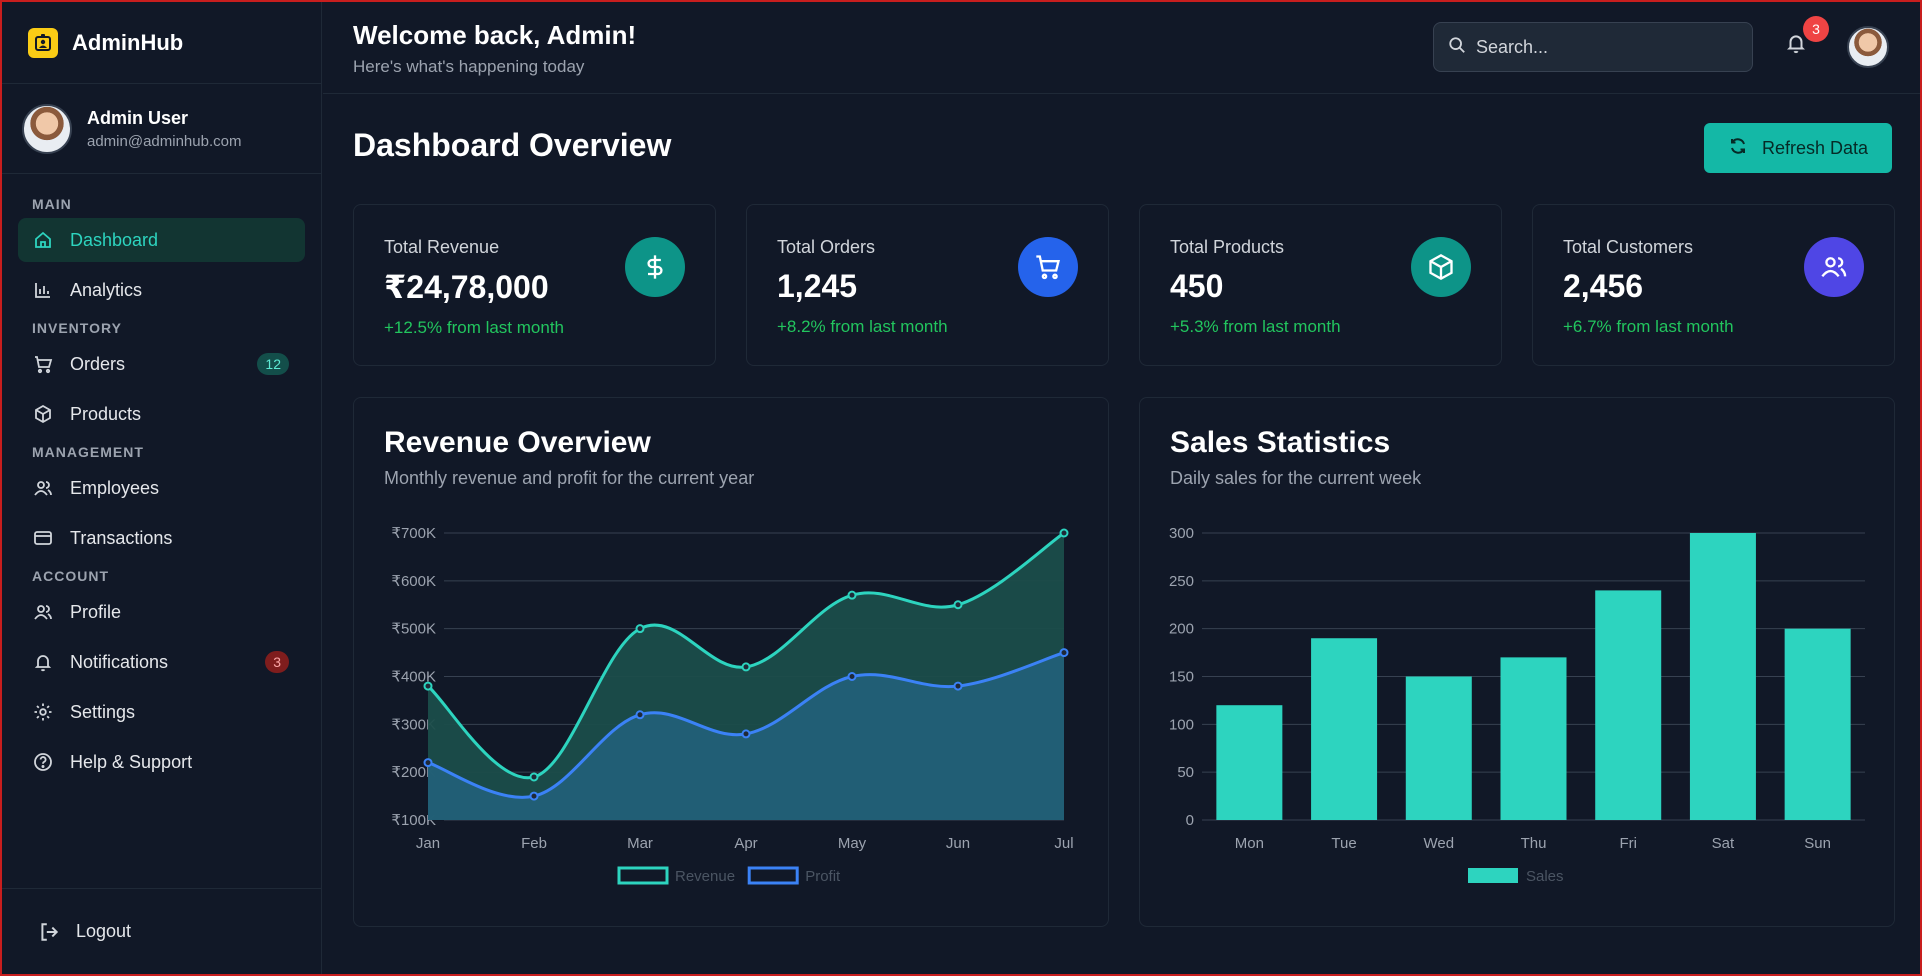 Image resolution: width=1922 pixels, height=976 pixels. Describe the element at coordinates (103, 711) in the screenshot. I see `sidebar-item-label: Settings` at that location.